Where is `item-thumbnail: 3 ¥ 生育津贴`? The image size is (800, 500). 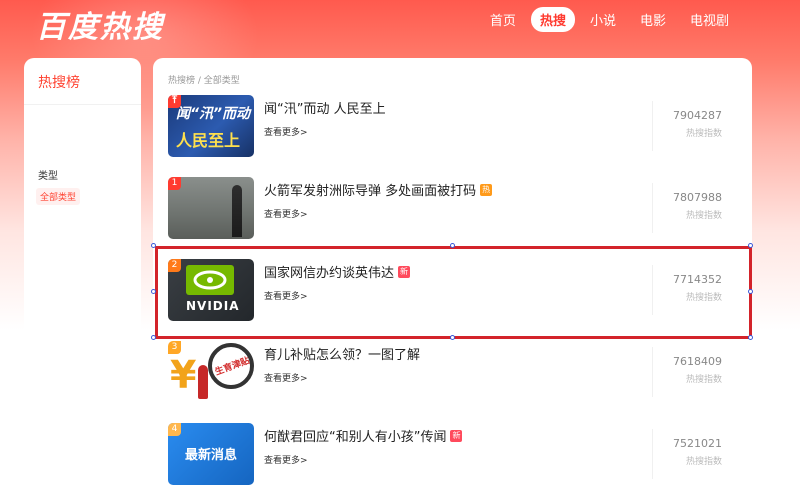 item-thumbnail: 3 ¥ 生育津贴 is located at coordinates (211, 372).